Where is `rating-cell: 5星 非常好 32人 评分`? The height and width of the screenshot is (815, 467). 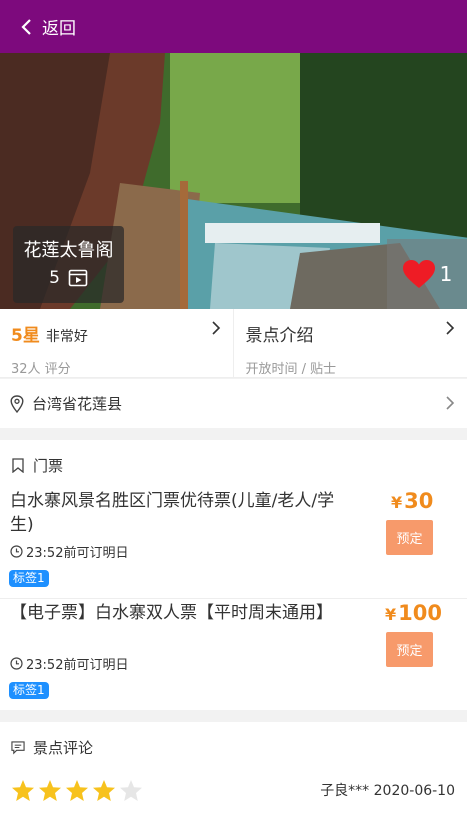
rating-cell: 5星 非常好 32人 评分 is located at coordinates (116, 343).